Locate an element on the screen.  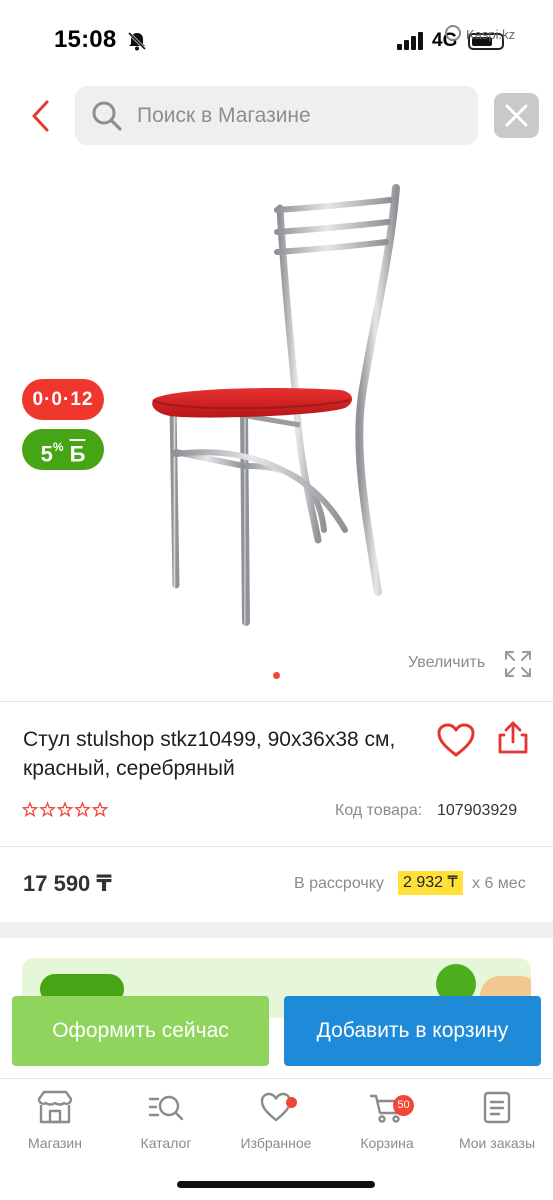
sku-label: Код товара: is located at coordinates (379, 810).